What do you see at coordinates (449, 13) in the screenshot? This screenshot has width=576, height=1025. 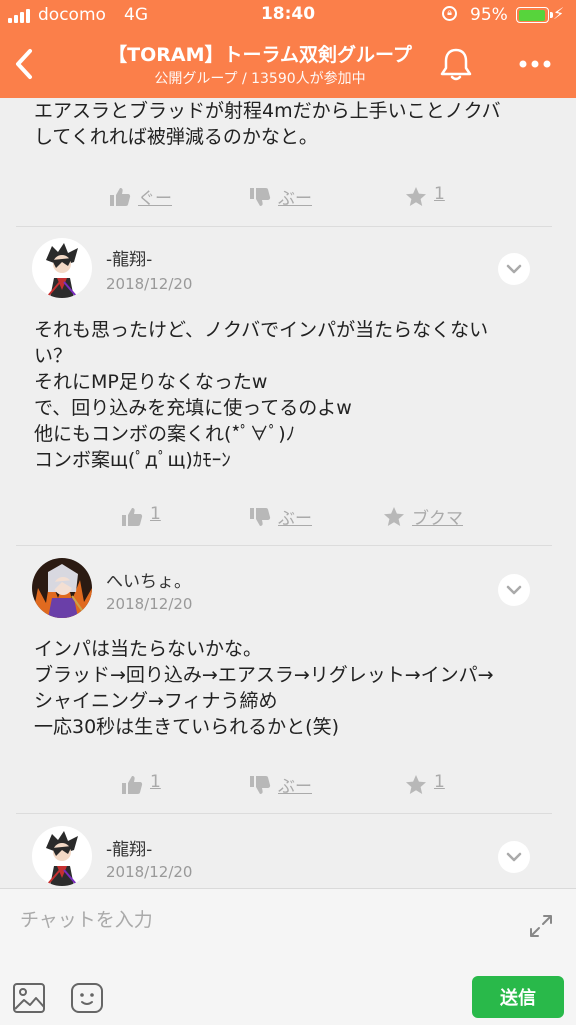 I see `rotation-lock-icon: 🔒︎` at bounding box center [449, 13].